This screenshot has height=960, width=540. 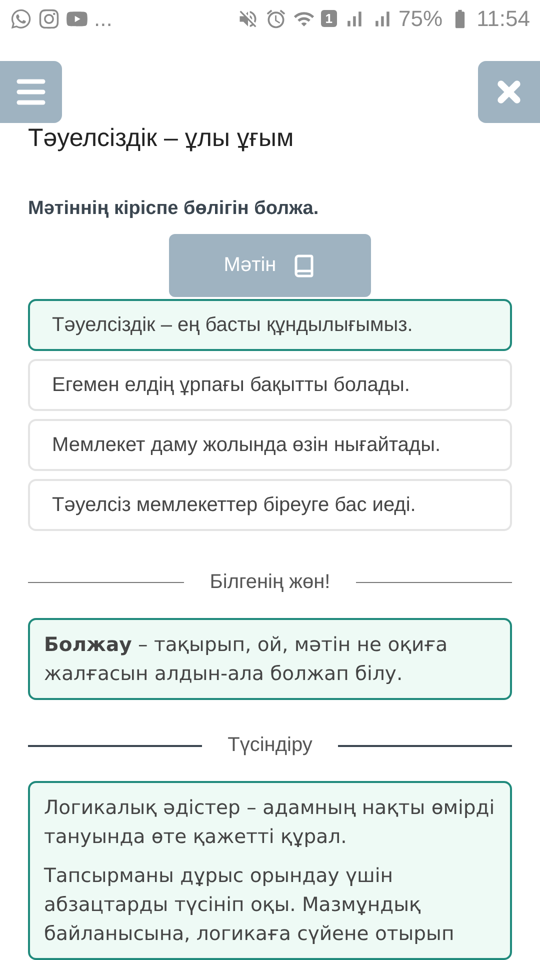 I want to click on answer-option: Мемлекет даму жолында өзін нығайтады., so click(x=270, y=445).